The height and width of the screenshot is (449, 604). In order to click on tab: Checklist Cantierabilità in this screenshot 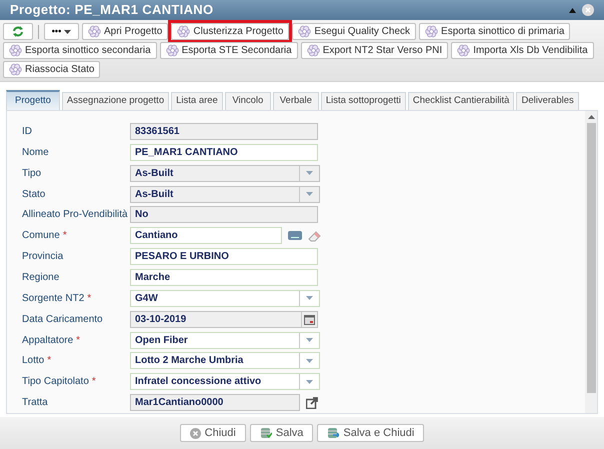, I will do `click(461, 101)`.